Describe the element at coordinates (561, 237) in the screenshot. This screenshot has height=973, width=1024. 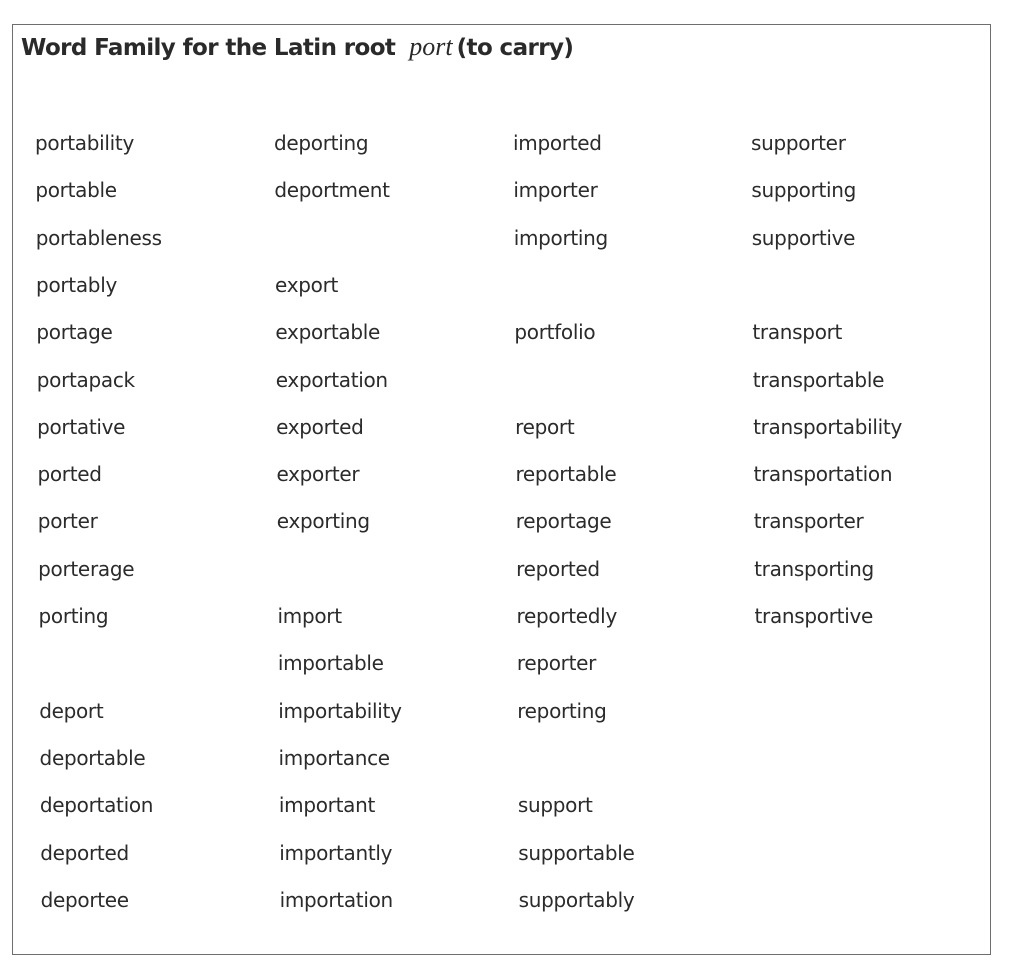
I see `word-item: importing` at that location.